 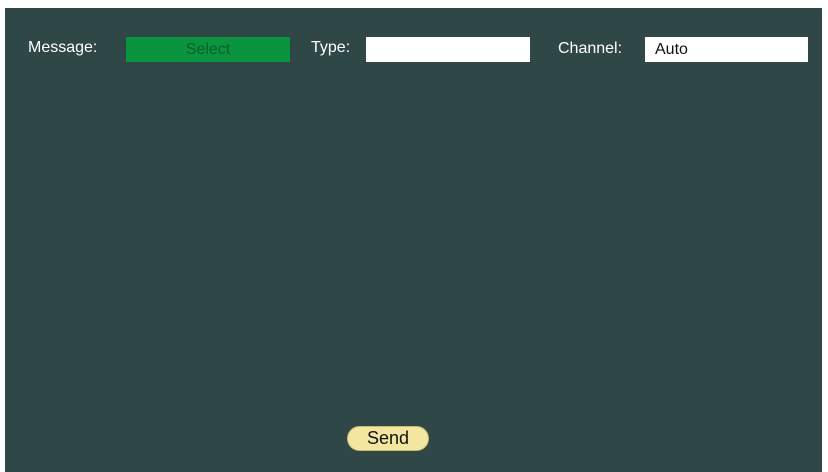 I want to click on send-button: Send, so click(x=388, y=438).